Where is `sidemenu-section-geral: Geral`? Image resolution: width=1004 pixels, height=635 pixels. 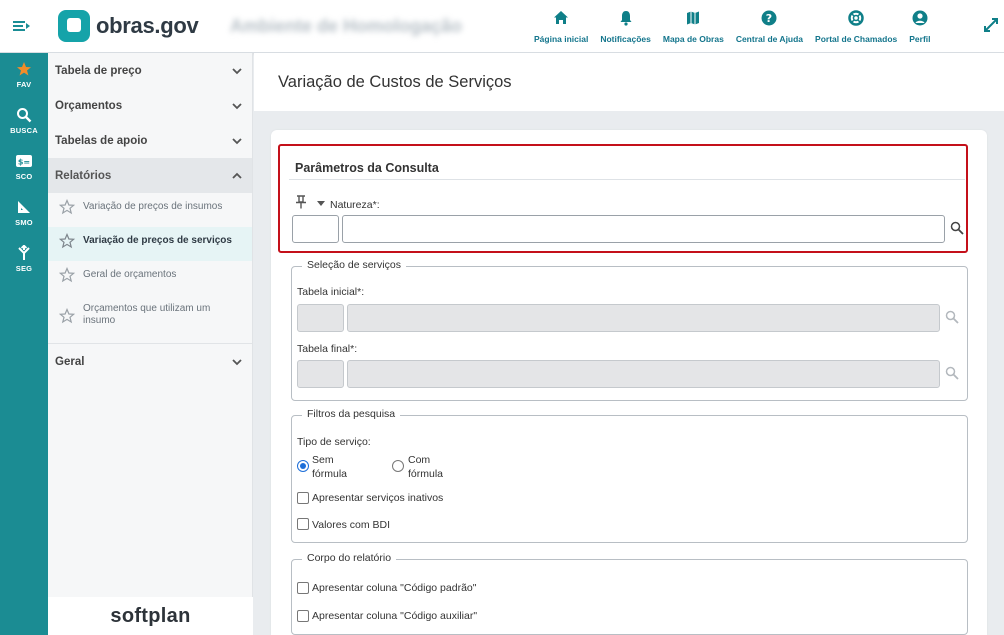
sidemenu-section-geral: Geral is located at coordinates (150, 361).